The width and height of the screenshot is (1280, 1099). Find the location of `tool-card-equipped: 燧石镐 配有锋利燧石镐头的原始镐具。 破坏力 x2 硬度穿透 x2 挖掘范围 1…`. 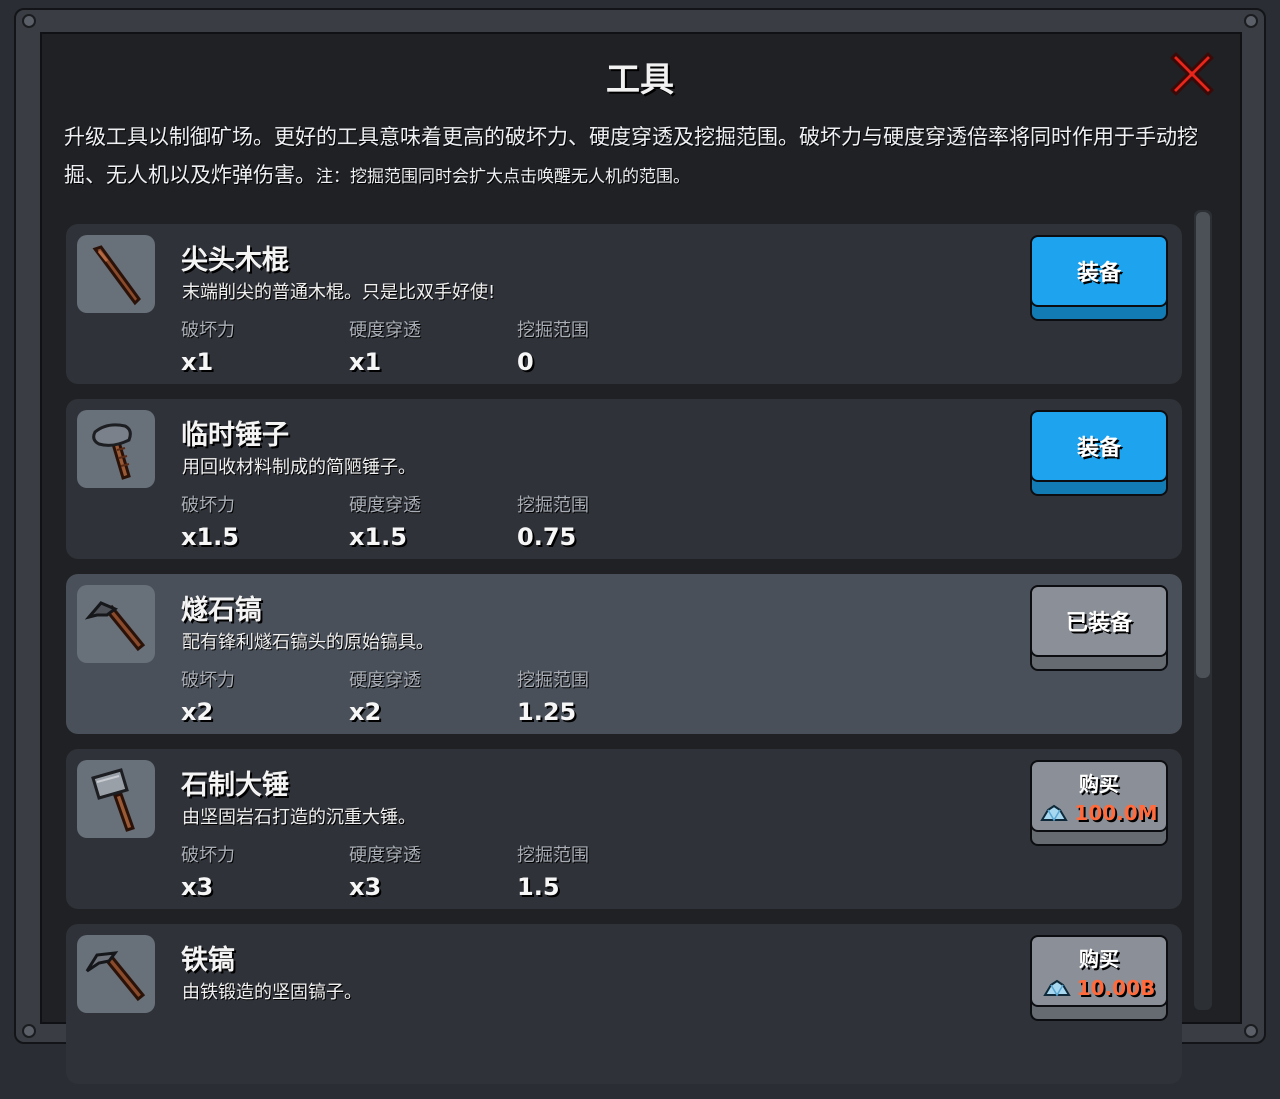

tool-card-equipped: 燧石镐 配有锋利燧石镐头的原始镐具。 破坏力 x2 硬度穿透 x2 挖掘范围 1… is located at coordinates (624, 654).